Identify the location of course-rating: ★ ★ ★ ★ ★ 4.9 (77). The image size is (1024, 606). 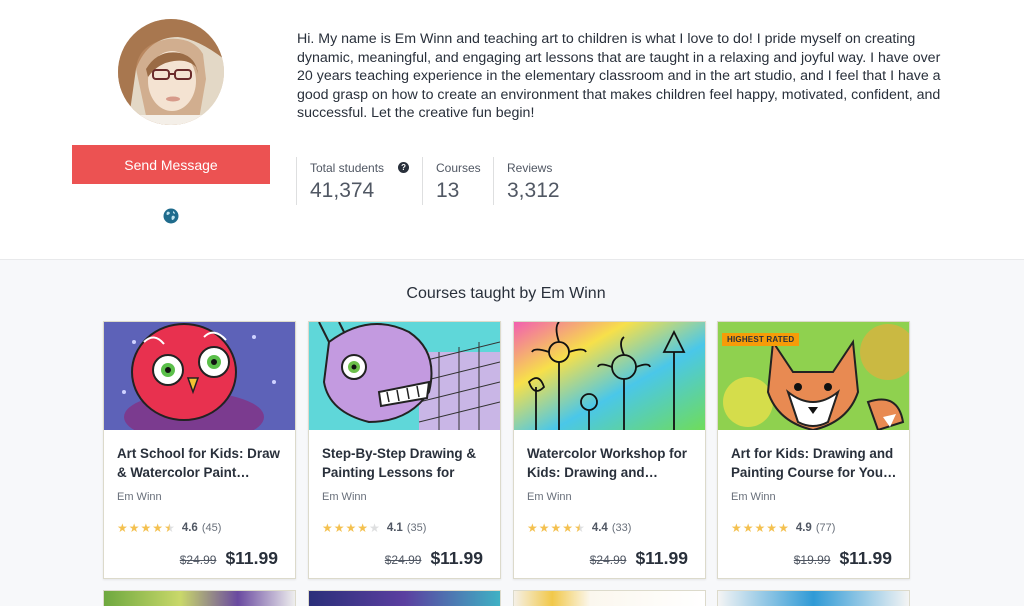
(783, 528).